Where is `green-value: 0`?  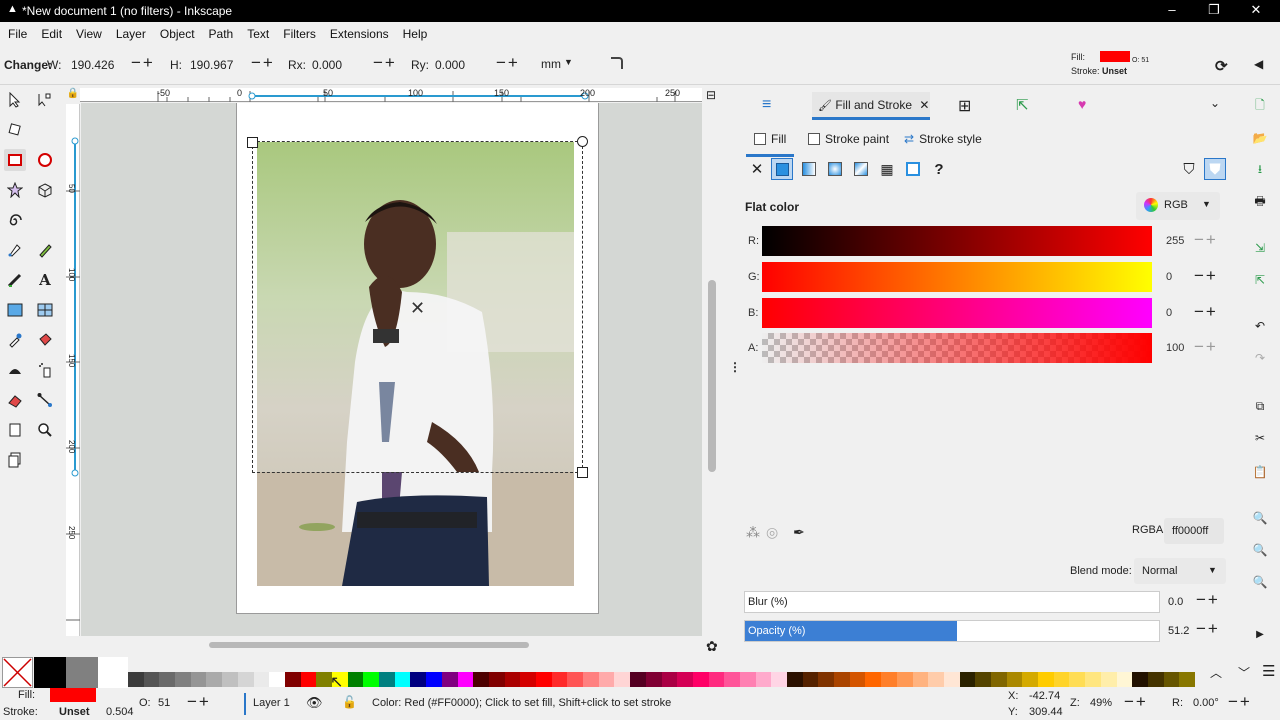
green-value: 0 is located at coordinates (1169, 277).